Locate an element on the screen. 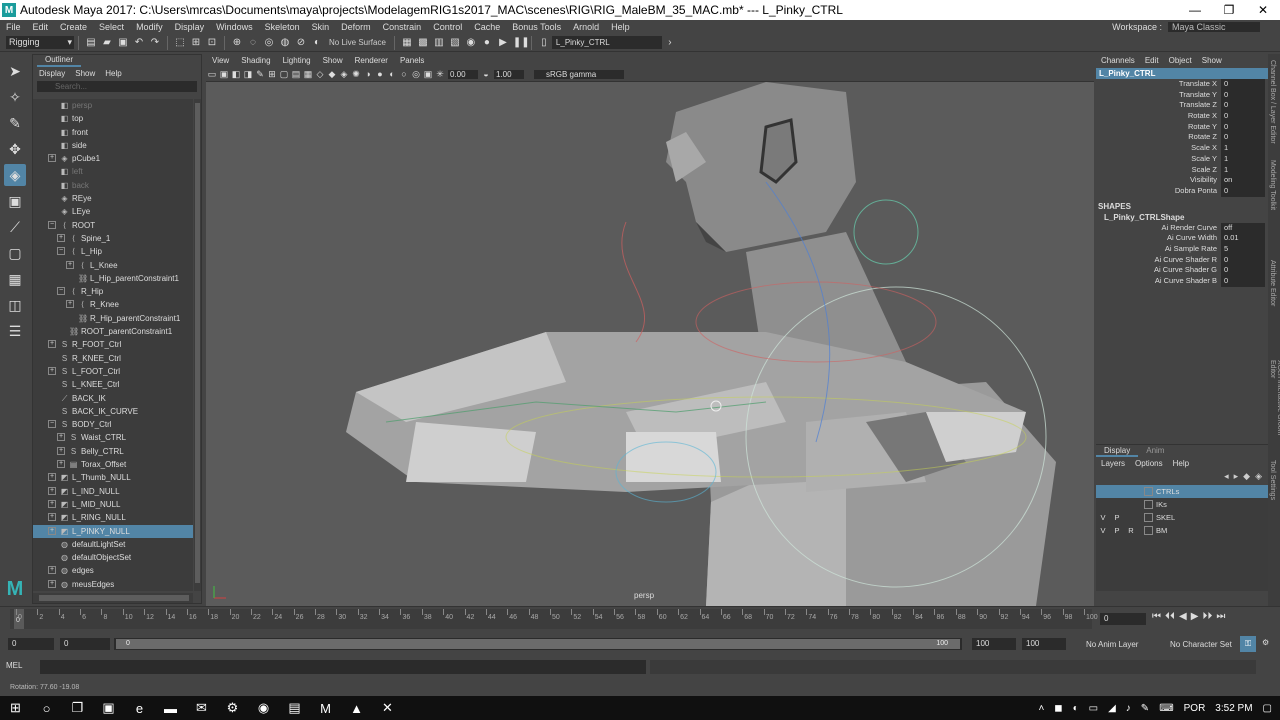 This screenshot has width=1280, height=720. lasso-tool-icon: ✧ is located at coordinates (15, 97).